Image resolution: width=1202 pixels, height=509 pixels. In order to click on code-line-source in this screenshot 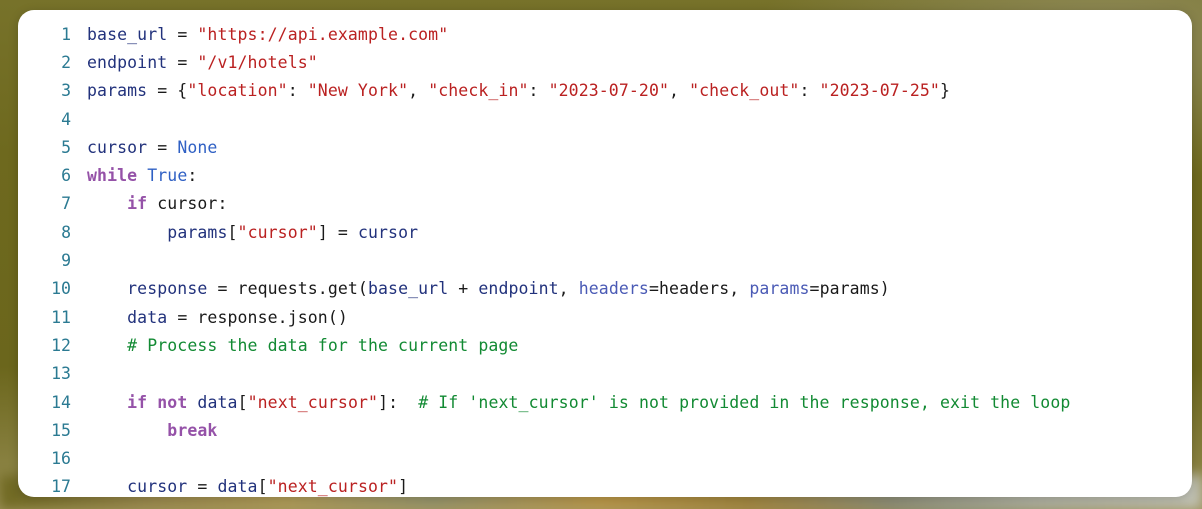, I will do `click(639, 374)`.